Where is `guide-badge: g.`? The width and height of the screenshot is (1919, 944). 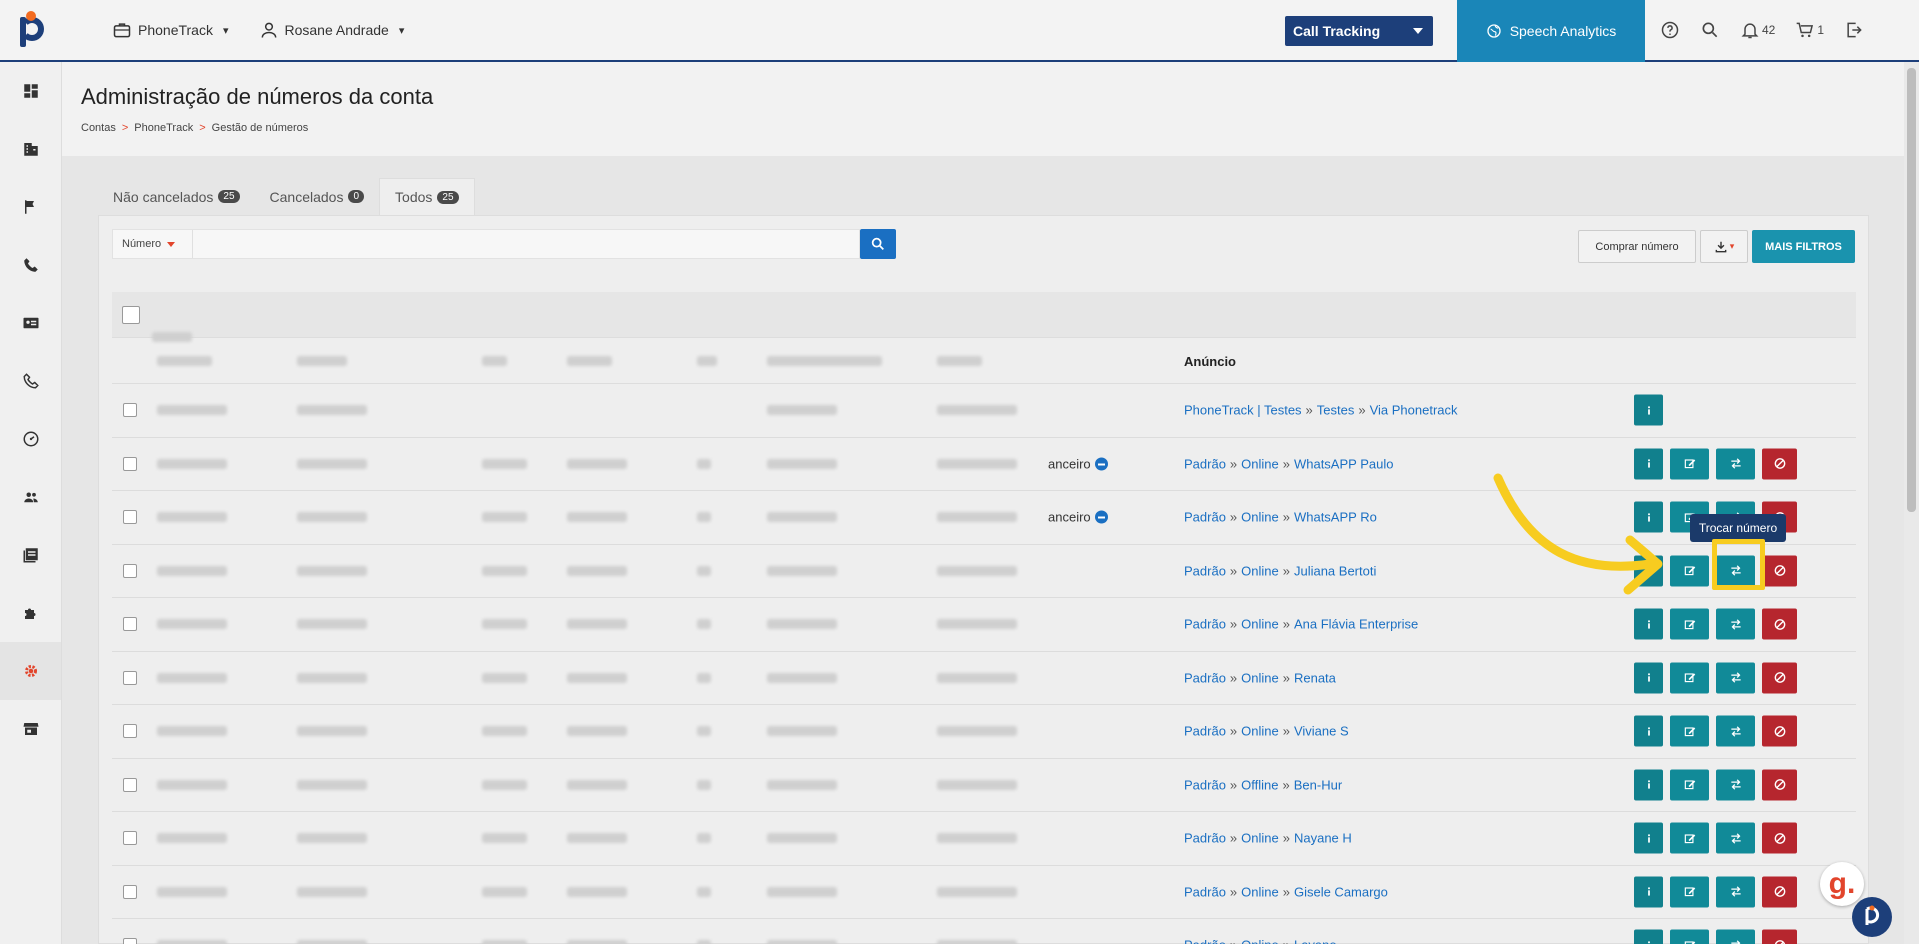
guide-badge: g. is located at coordinates (1842, 884).